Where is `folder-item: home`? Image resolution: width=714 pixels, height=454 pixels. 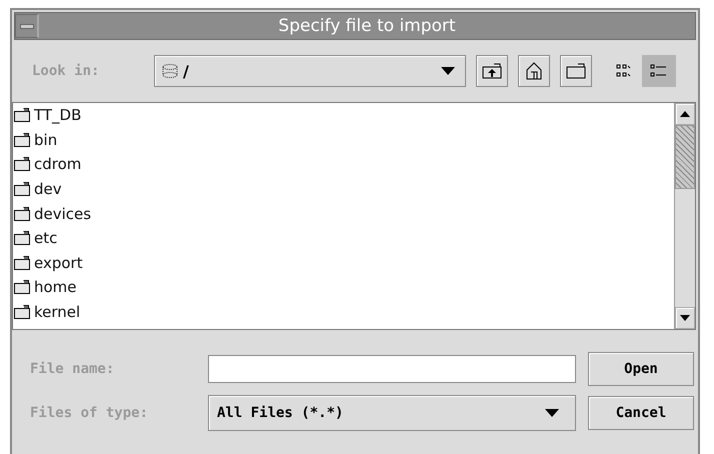
folder-item: home is located at coordinates (343, 287).